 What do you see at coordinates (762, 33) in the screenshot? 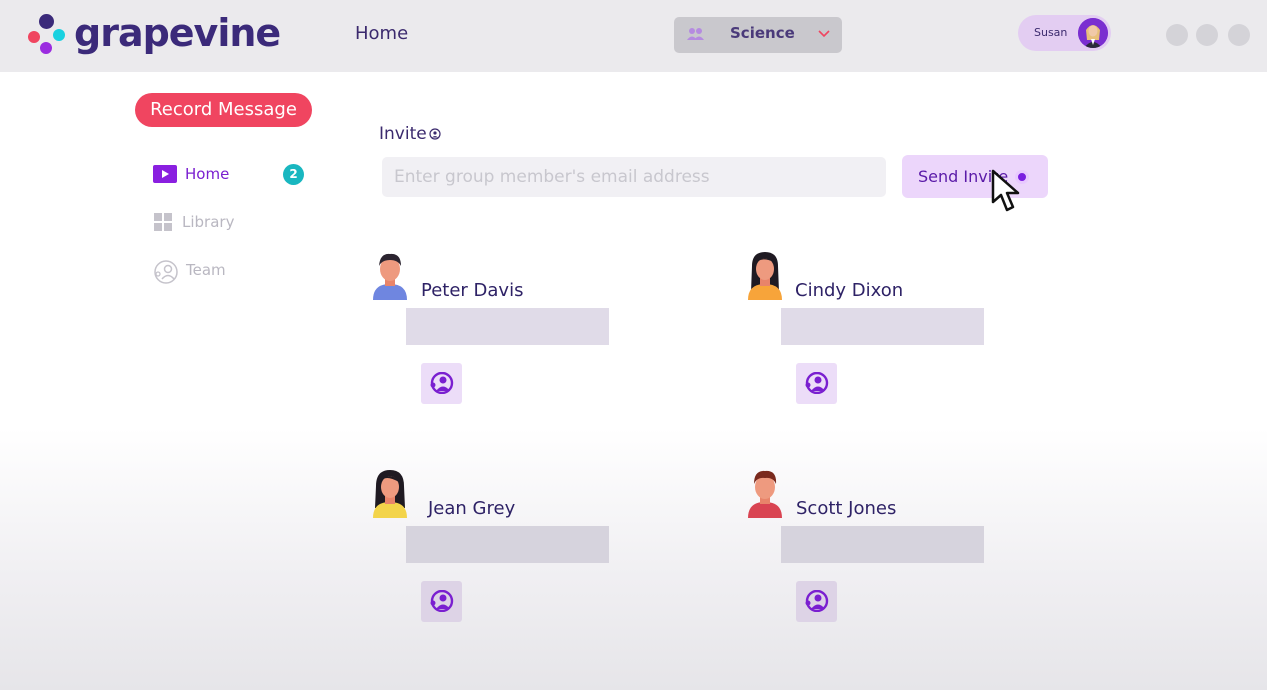
I see `group-select-value: Science` at bounding box center [762, 33].